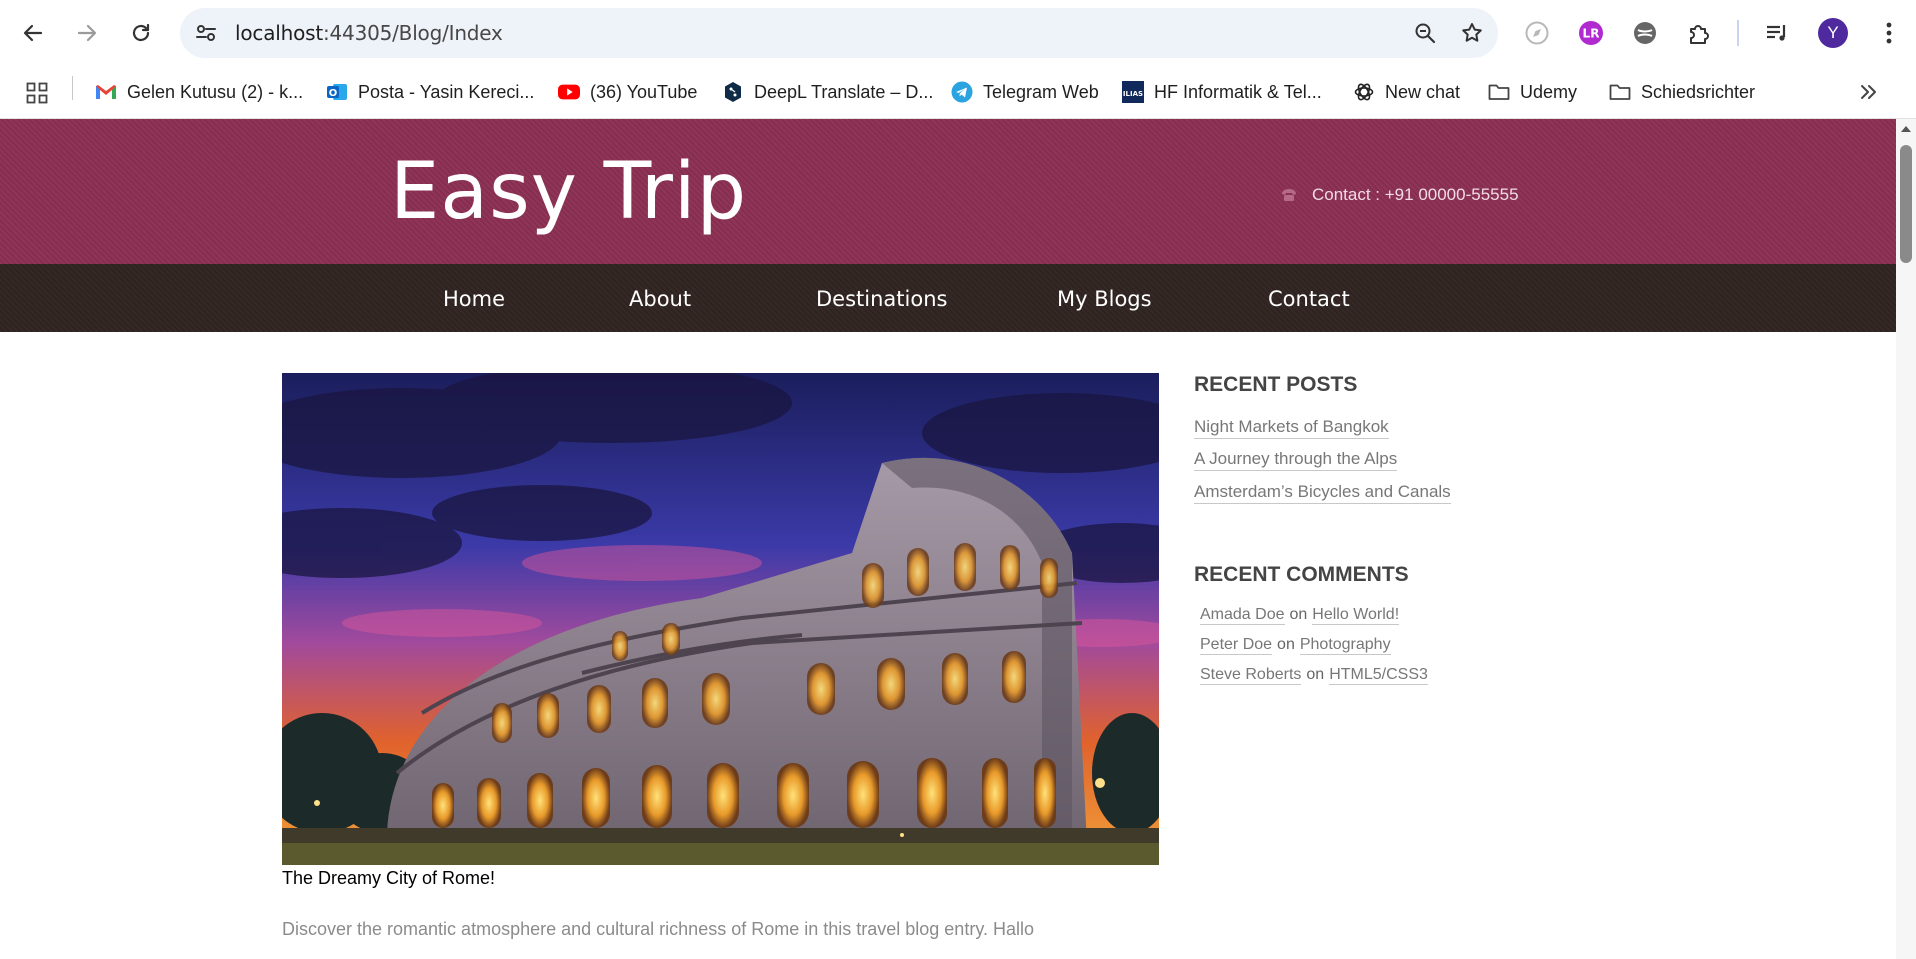 Image resolution: width=1916 pixels, height=959 pixels. What do you see at coordinates (72, 88) in the screenshot?
I see `bookmarks-separator` at bounding box center [72, 88].